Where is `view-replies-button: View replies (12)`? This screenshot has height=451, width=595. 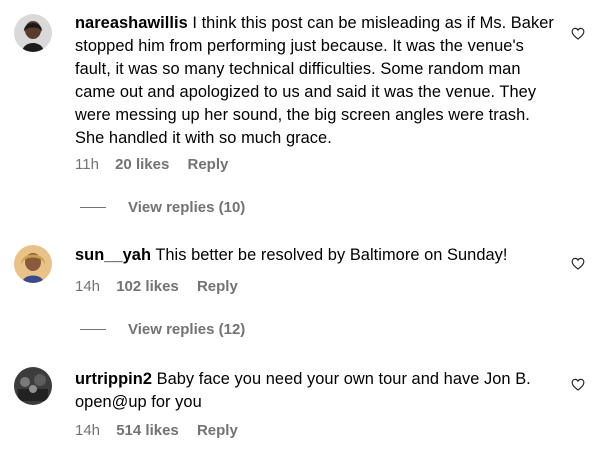
view-replies-button: View replies (12) is located at coordinates (162, 329).